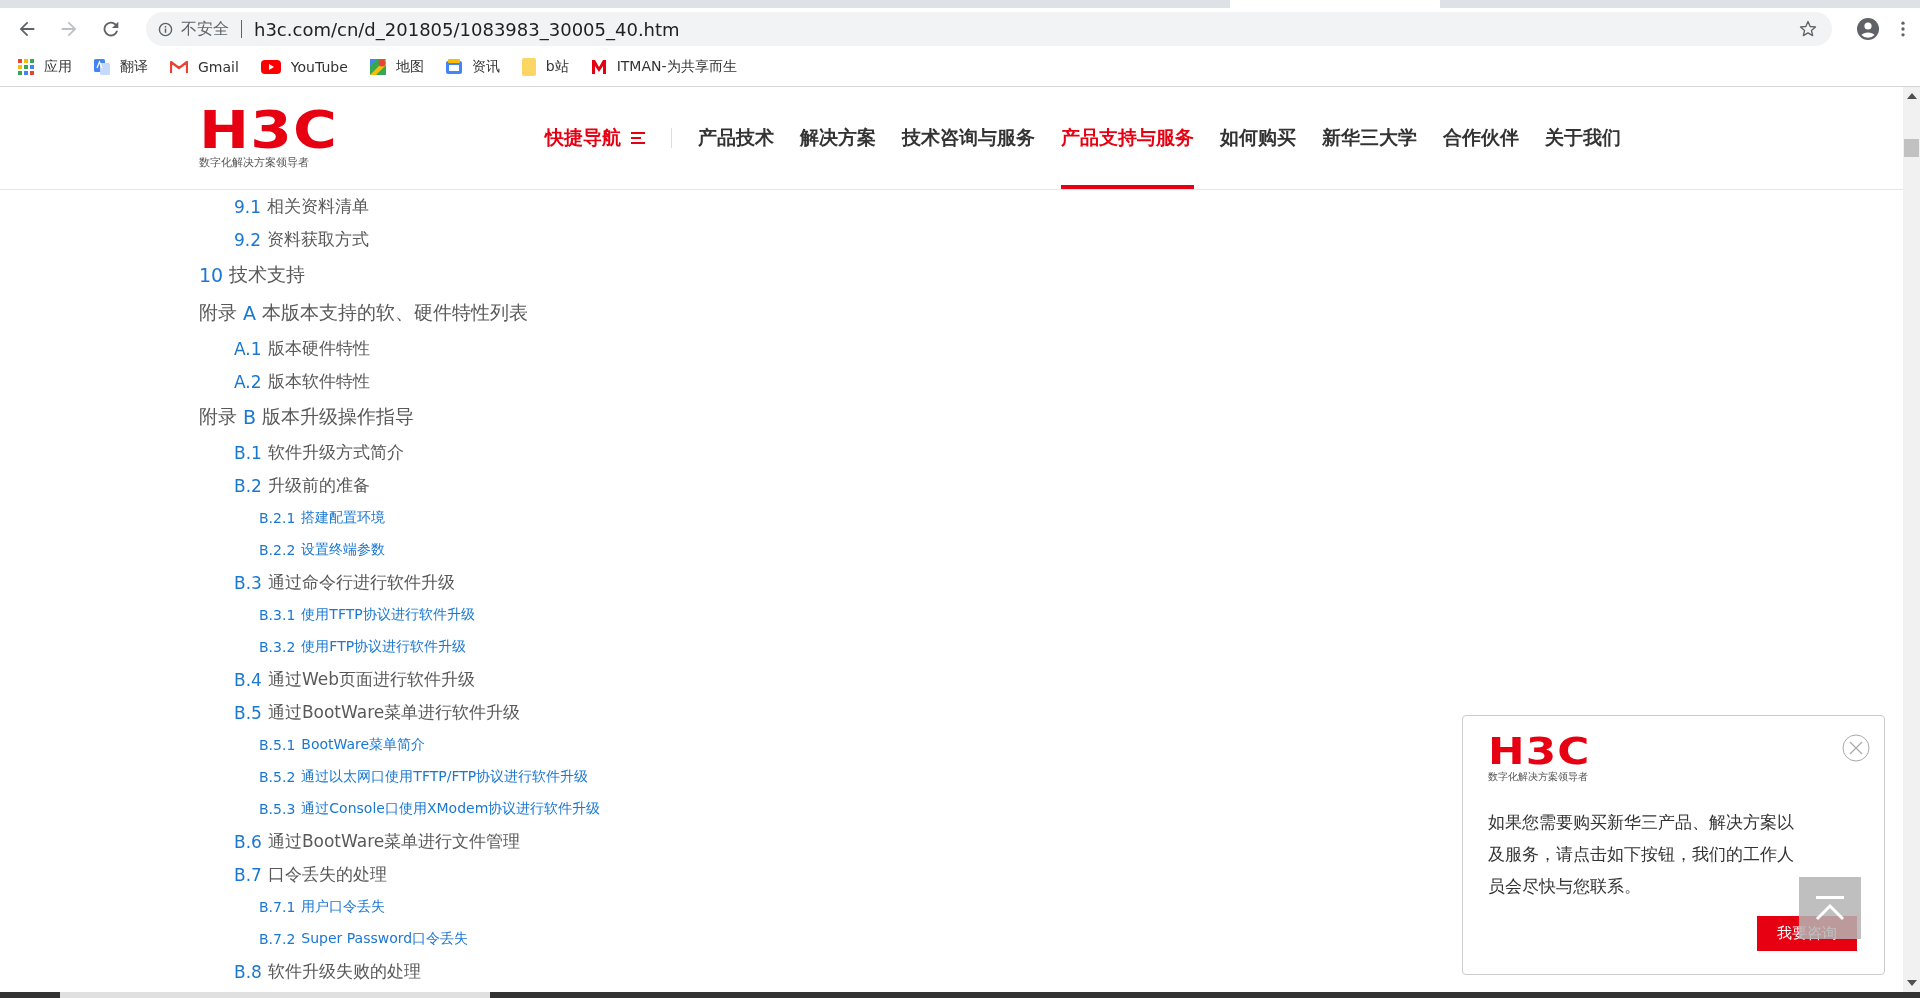 The height and width of the screenshot is (998, 1920). I want to click on url-text: h3c.com/cn/d_201805/1083983_30005_40.htm, so click(467, 29).